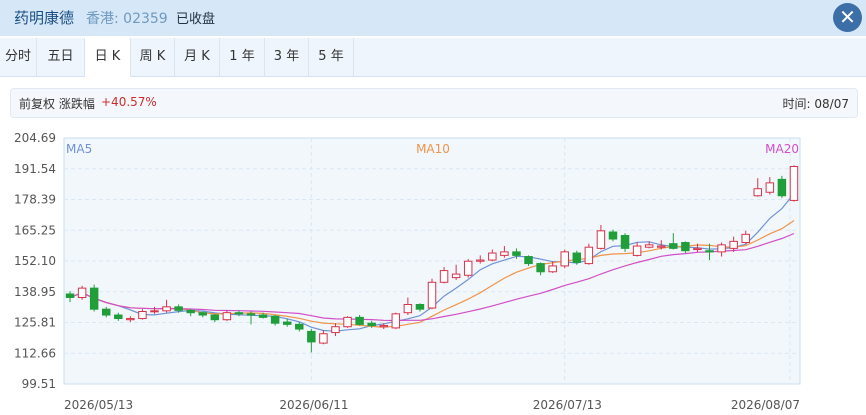  Describe the element at coordinates (287, 57) in the screenshot. I see `tab-3-year: 3 年` at that location.